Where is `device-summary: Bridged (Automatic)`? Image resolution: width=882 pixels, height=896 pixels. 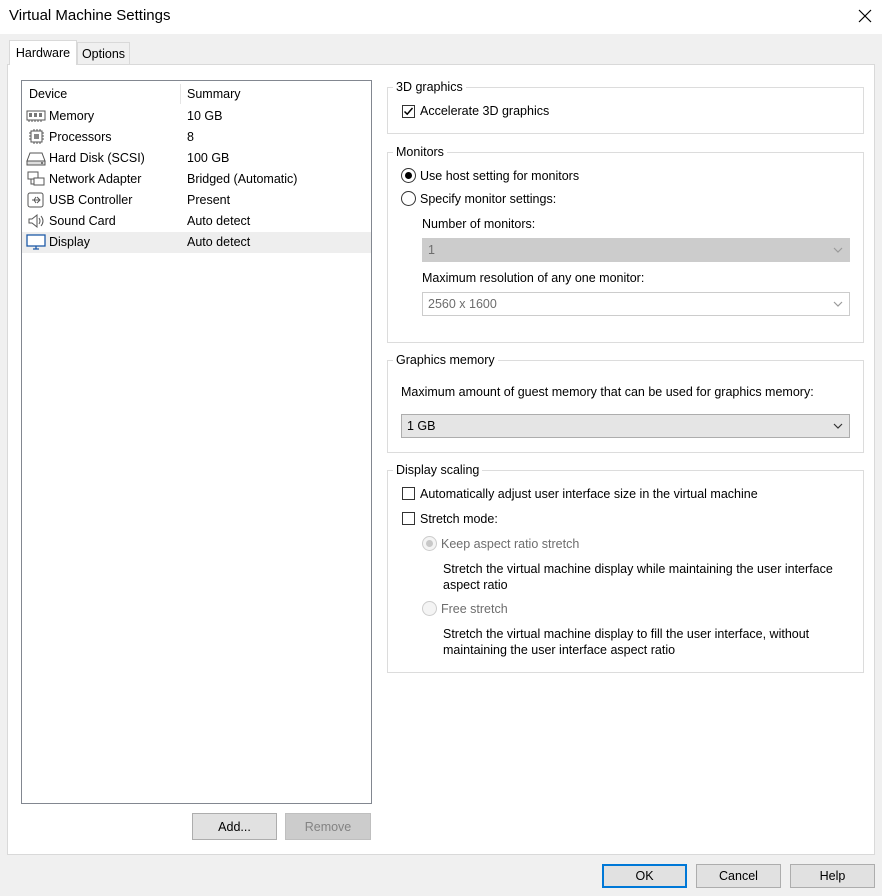 device-summary: Bridged (Automatic) is located at coordinates (242, 179).